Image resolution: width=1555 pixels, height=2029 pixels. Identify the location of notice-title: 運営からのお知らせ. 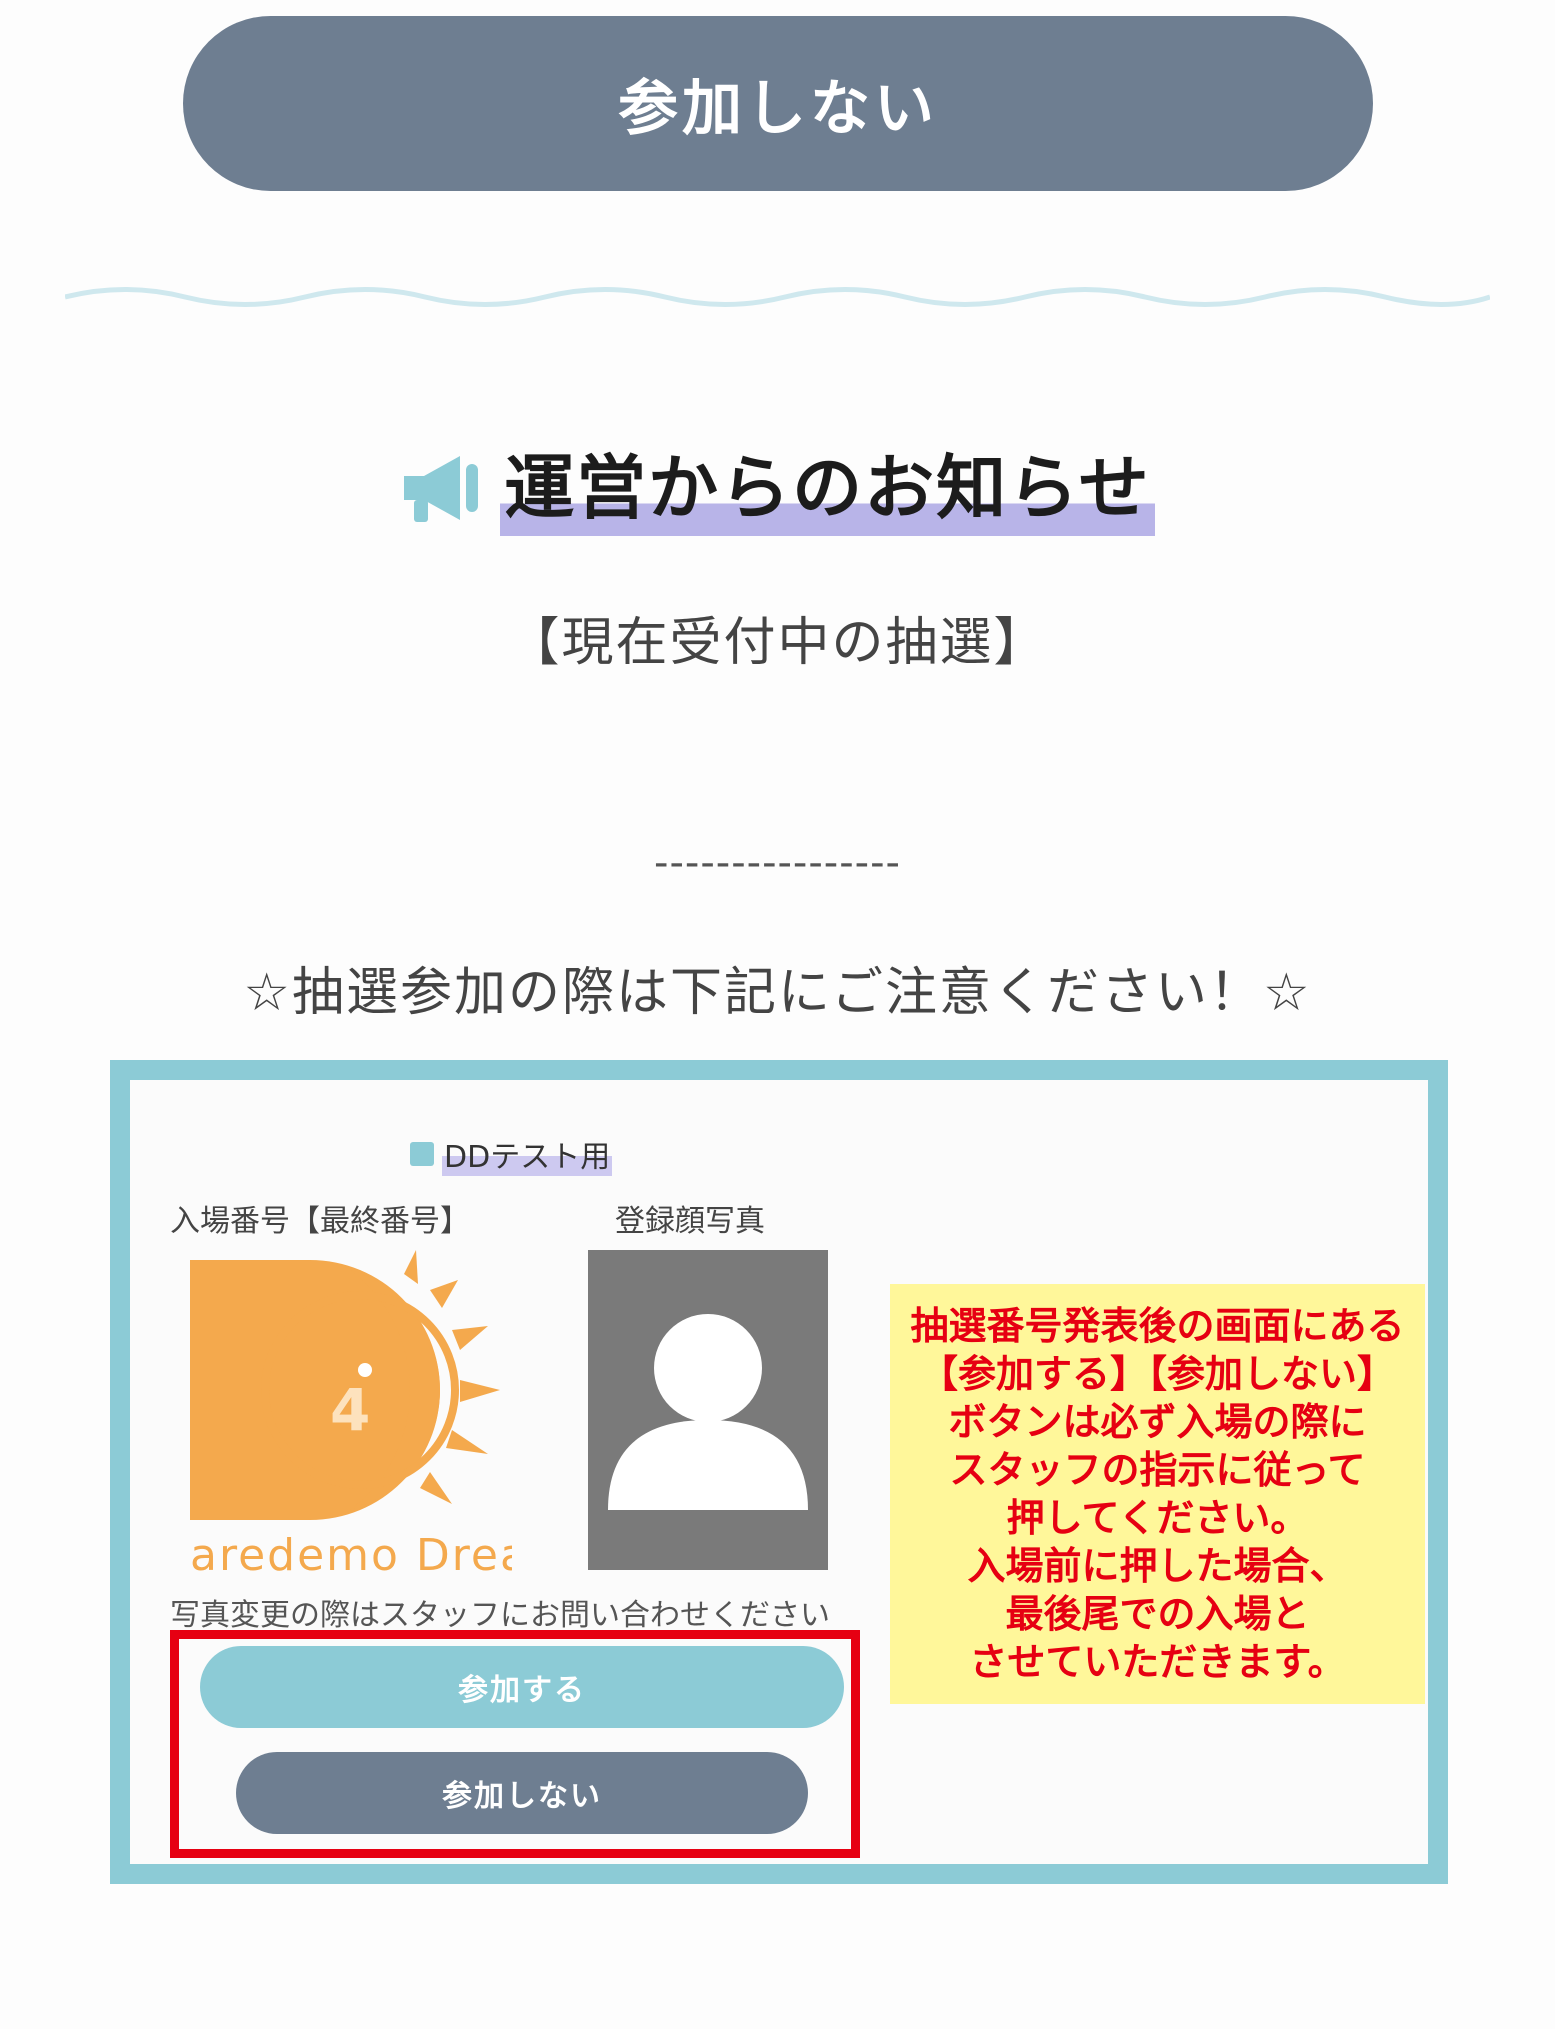
(827, 488).